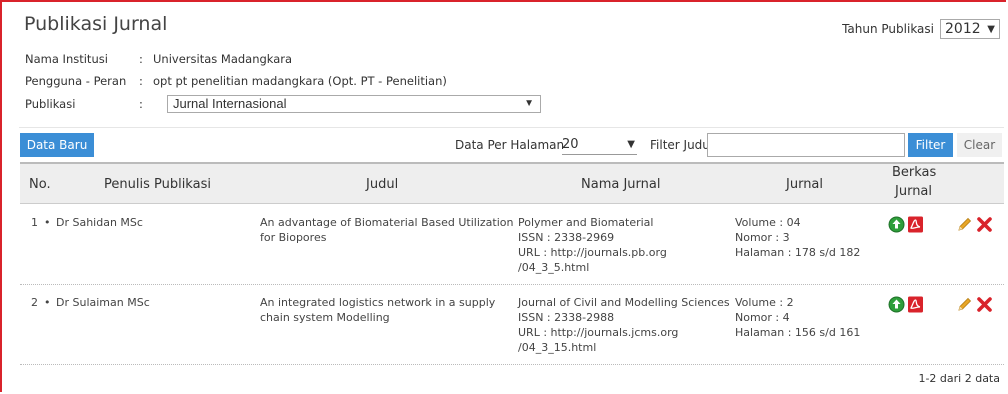  I want to click on row-url: /04_3_15.html, so click(557, 347).